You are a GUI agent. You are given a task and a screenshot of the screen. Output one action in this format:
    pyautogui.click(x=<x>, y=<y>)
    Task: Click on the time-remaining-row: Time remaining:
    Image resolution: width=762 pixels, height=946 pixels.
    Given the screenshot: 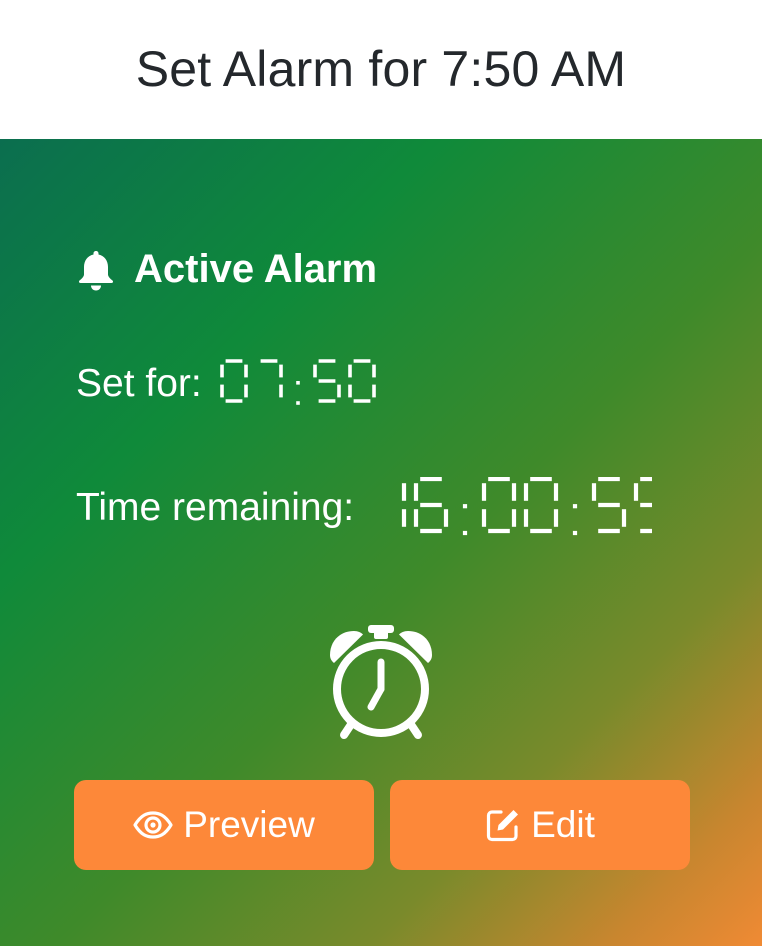 What is the action you would take?
    pyautogui.click(x=364, y=508)
    